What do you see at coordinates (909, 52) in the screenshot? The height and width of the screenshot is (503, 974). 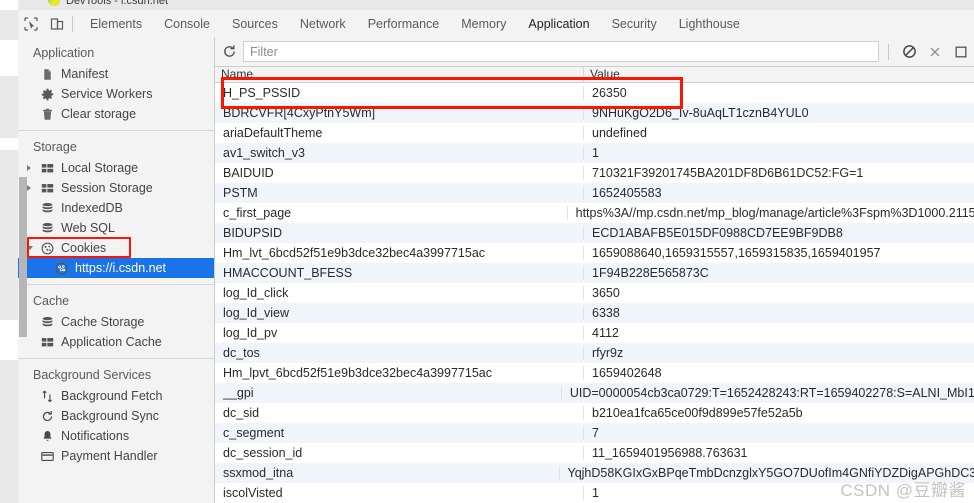 I see `clear-all-icon` at bounding box center [909, 52].